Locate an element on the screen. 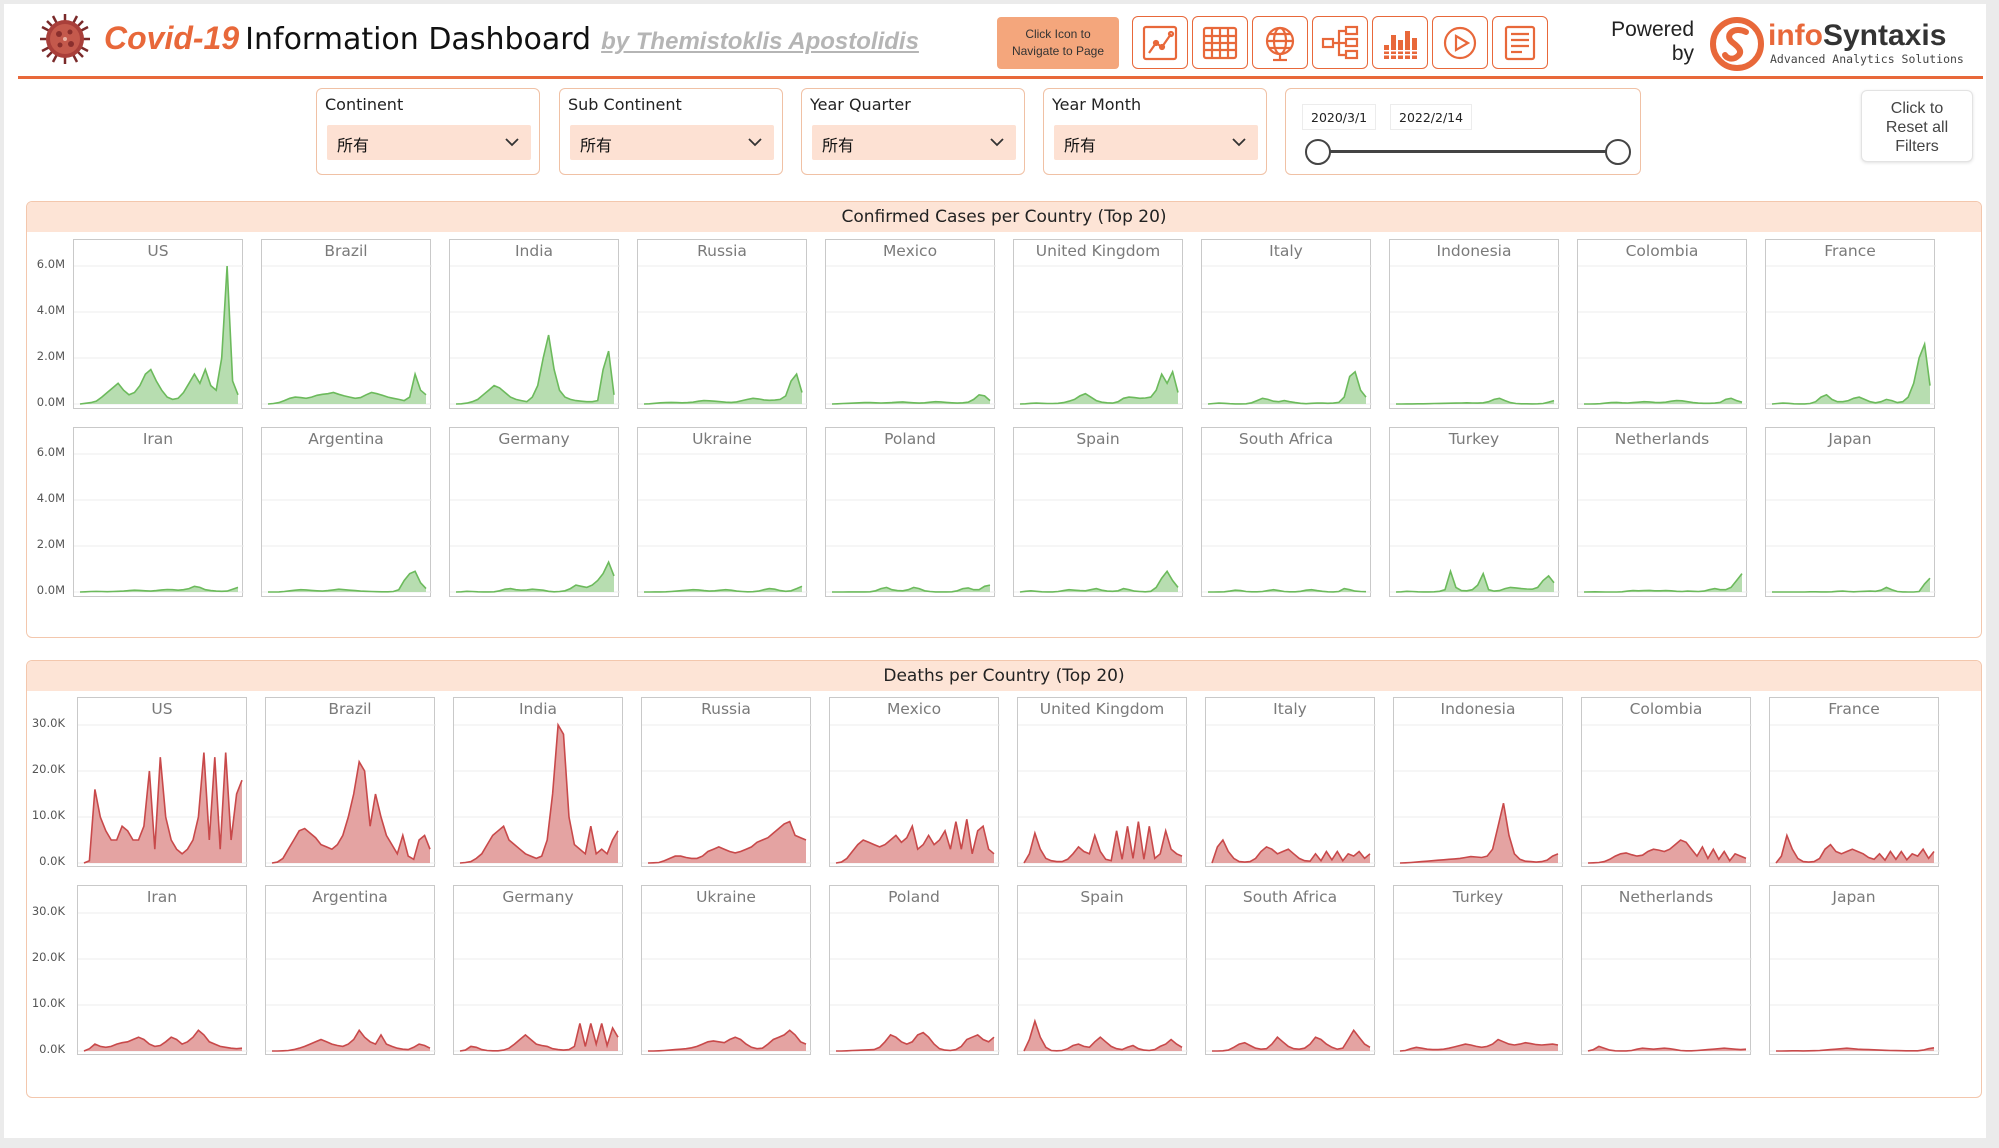  date-range-slicer: 2020/3/1 2022/2/14 is located at coordinates (1463, 131).